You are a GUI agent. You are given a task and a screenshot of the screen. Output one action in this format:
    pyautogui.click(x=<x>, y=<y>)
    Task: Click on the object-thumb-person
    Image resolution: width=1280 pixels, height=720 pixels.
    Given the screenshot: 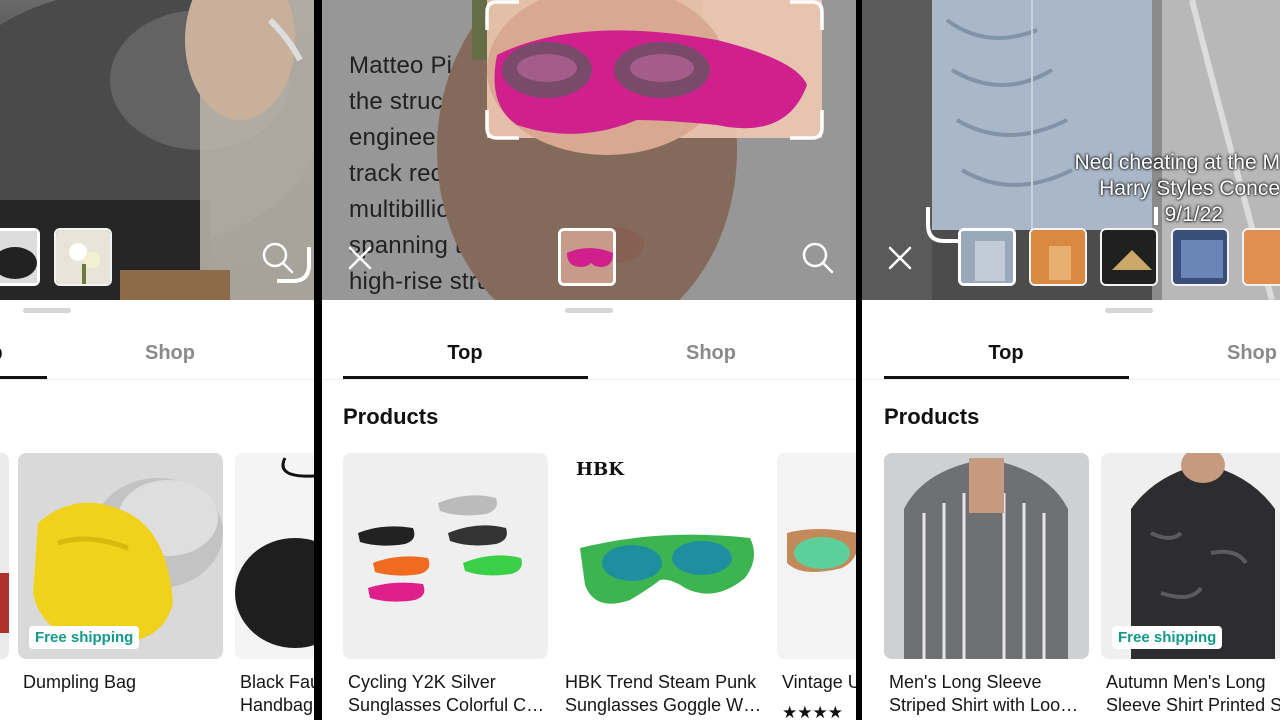 What is the action you would take?
    pyautogui.click(x=1058, y=257)
    